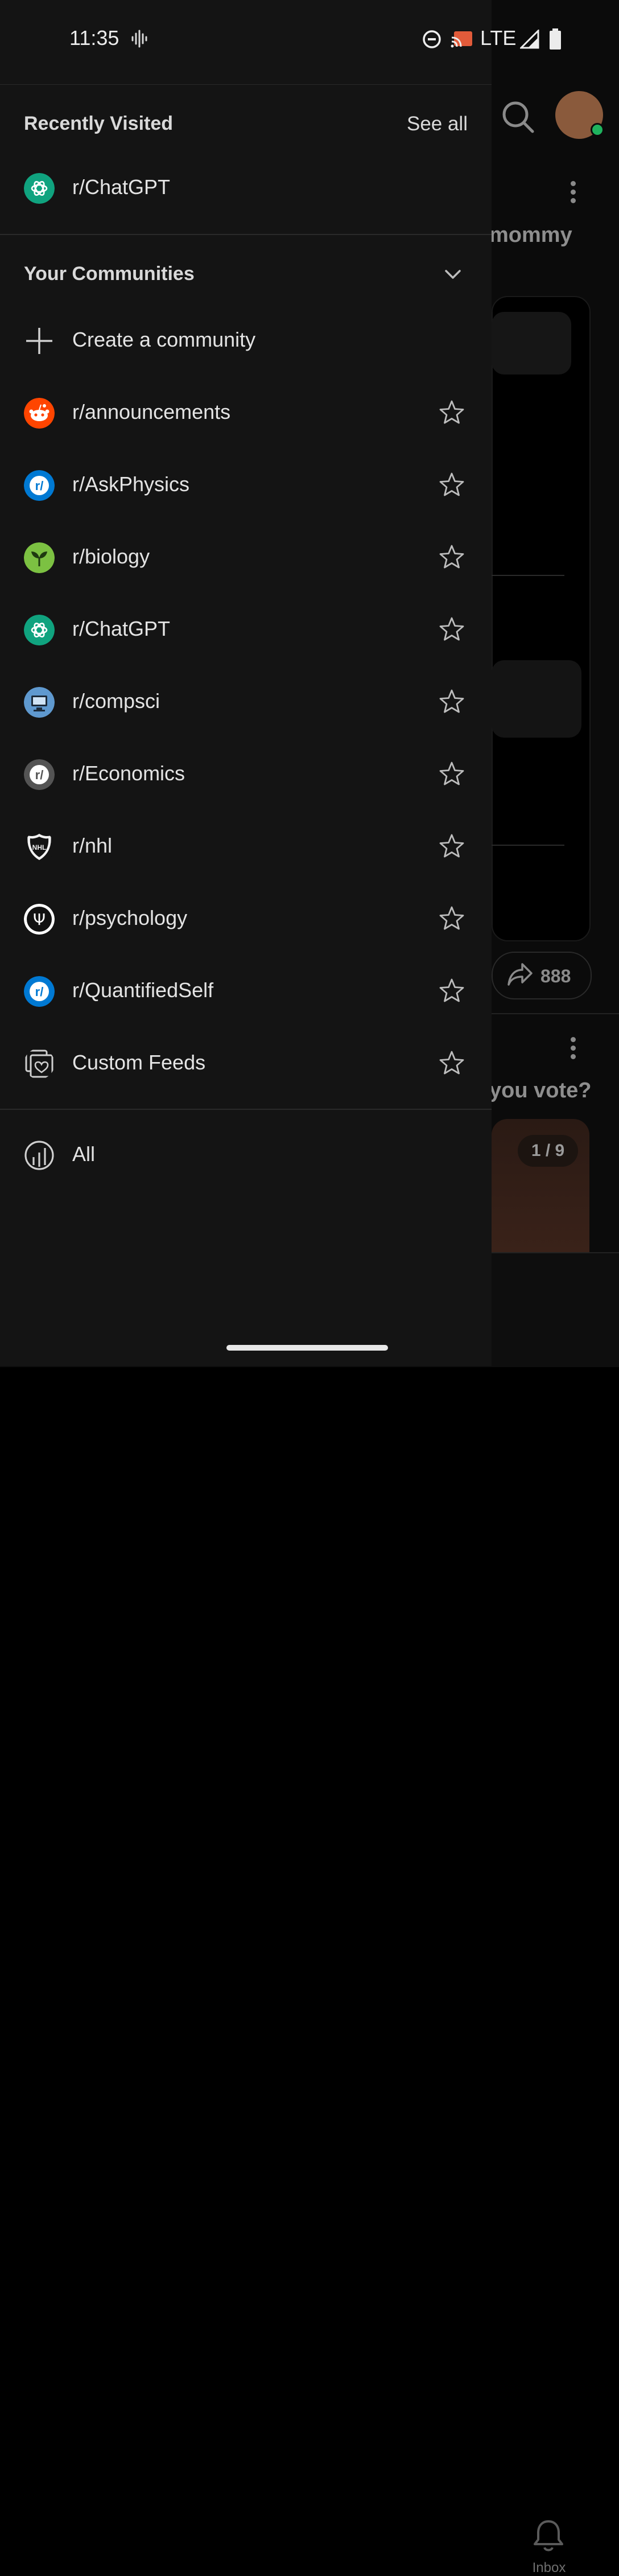  Describe the element at coordinates (110, 274) in the screenshot. I see `your-communities-title: Your Communities` at that location.